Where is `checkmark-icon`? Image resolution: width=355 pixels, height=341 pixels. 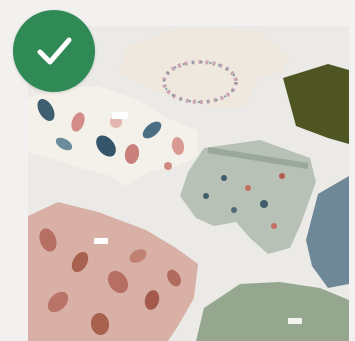
checkmark-icon is located at coordinates (54, 51).